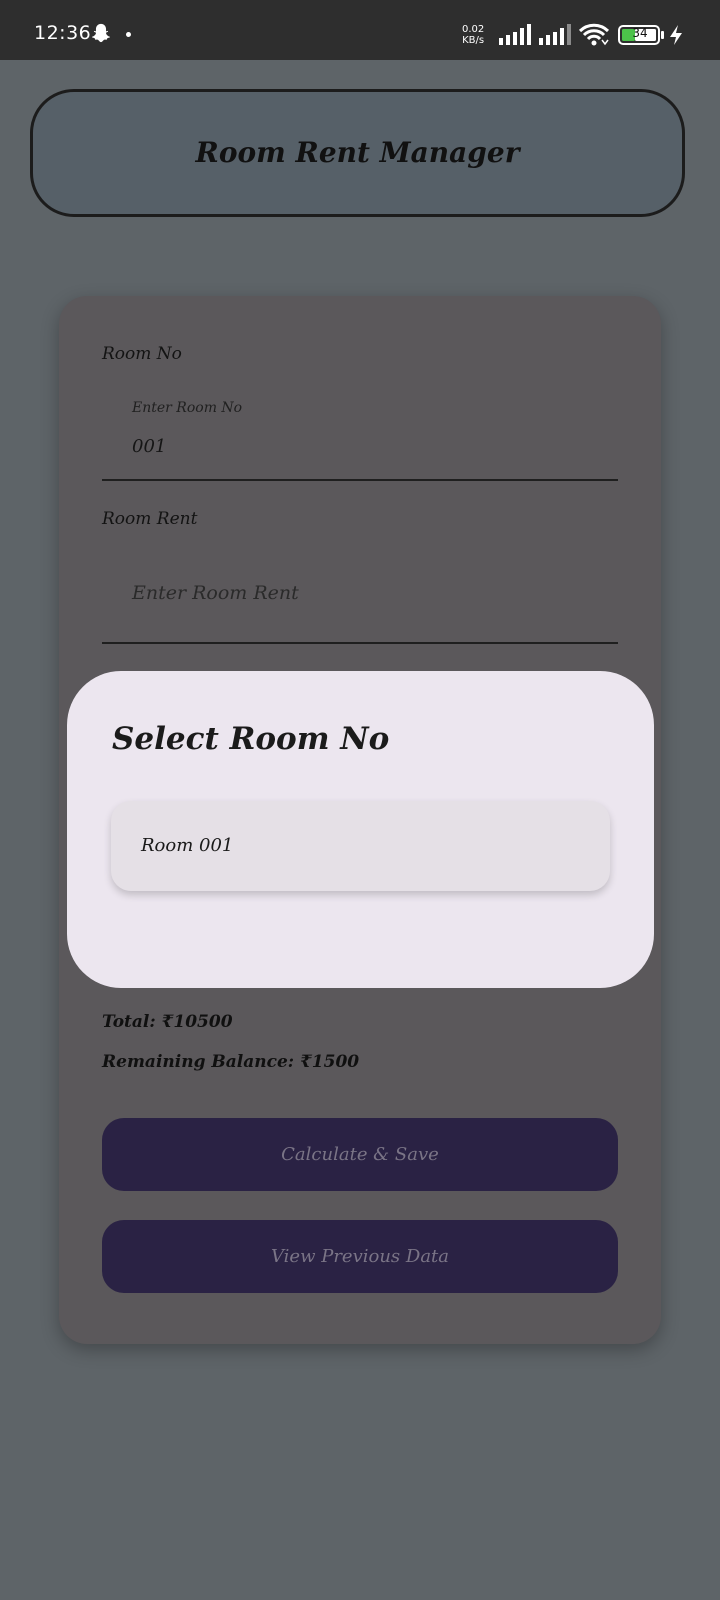 Image resolution: width=720 pixels, height=1600 pixels. What do you see at coordinates (63, 33) in the screenshot?
I see `status-time: 12:36` at bounding box center [63, 33].